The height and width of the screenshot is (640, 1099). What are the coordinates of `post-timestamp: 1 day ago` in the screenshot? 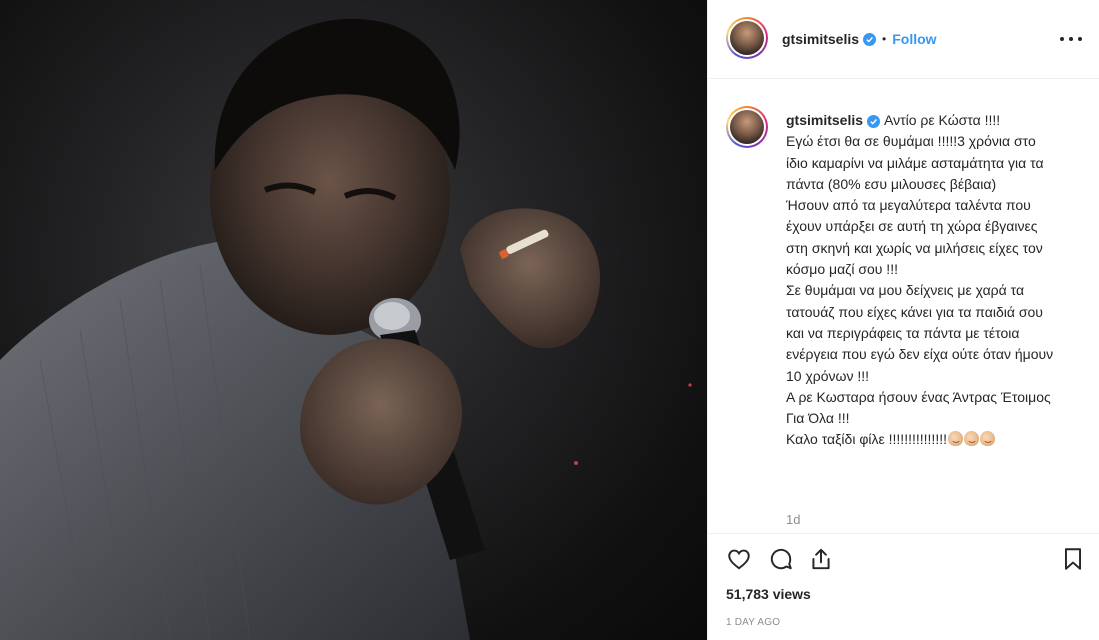 It's located at (753, 622).